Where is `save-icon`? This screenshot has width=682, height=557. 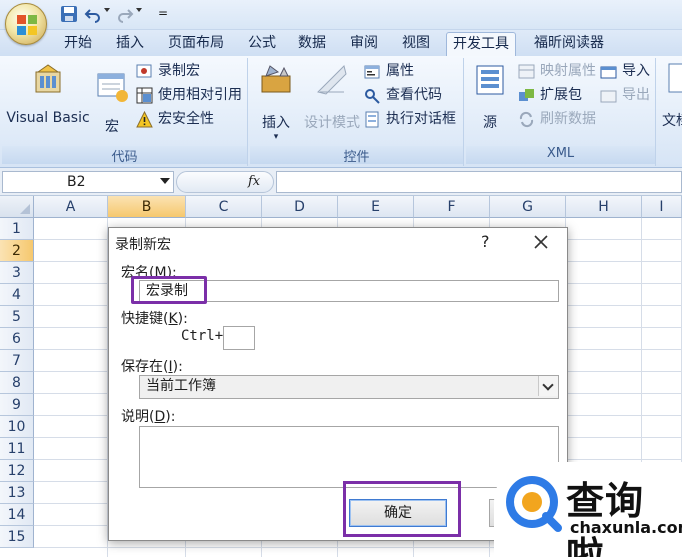
save-icon is located at coordinates (69, 14).